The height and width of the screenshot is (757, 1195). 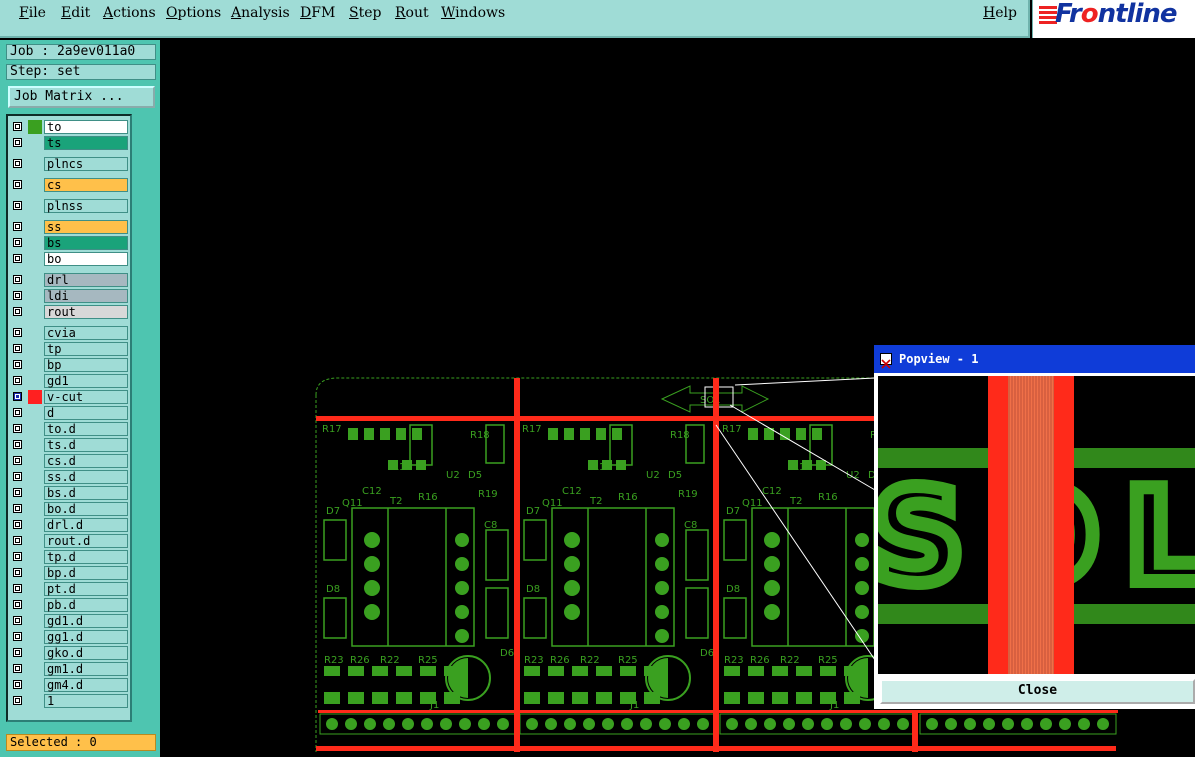 I want to click on layer-name: ts, so click(x=86, y=143).